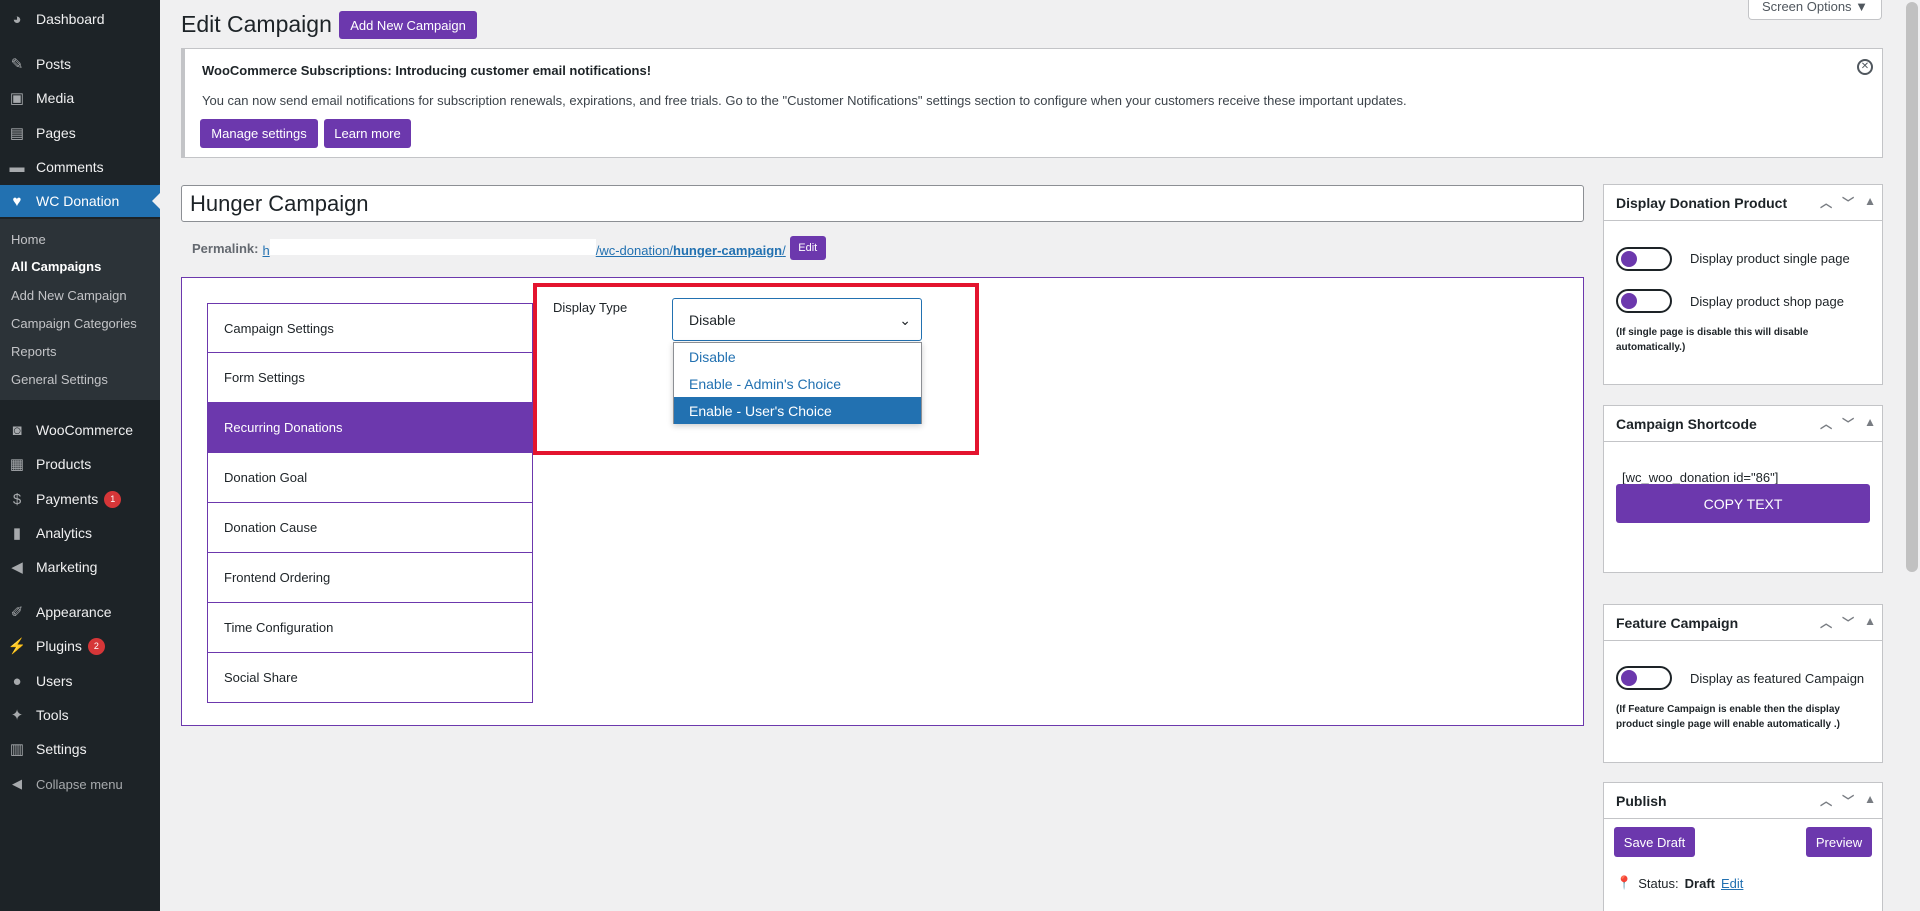 This screenshot has width=1920, height=911. What do you see at coordinates (370, 678) in the screenshot?
I see `tab-social-share: Social Share` at bounding box center [370, 678].